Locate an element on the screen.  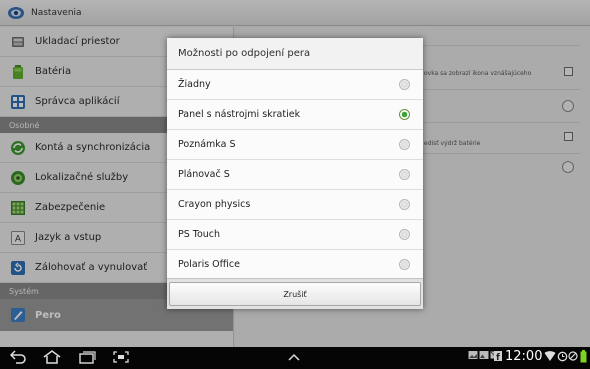
svg-text: f is located at coordinates (498, 357).